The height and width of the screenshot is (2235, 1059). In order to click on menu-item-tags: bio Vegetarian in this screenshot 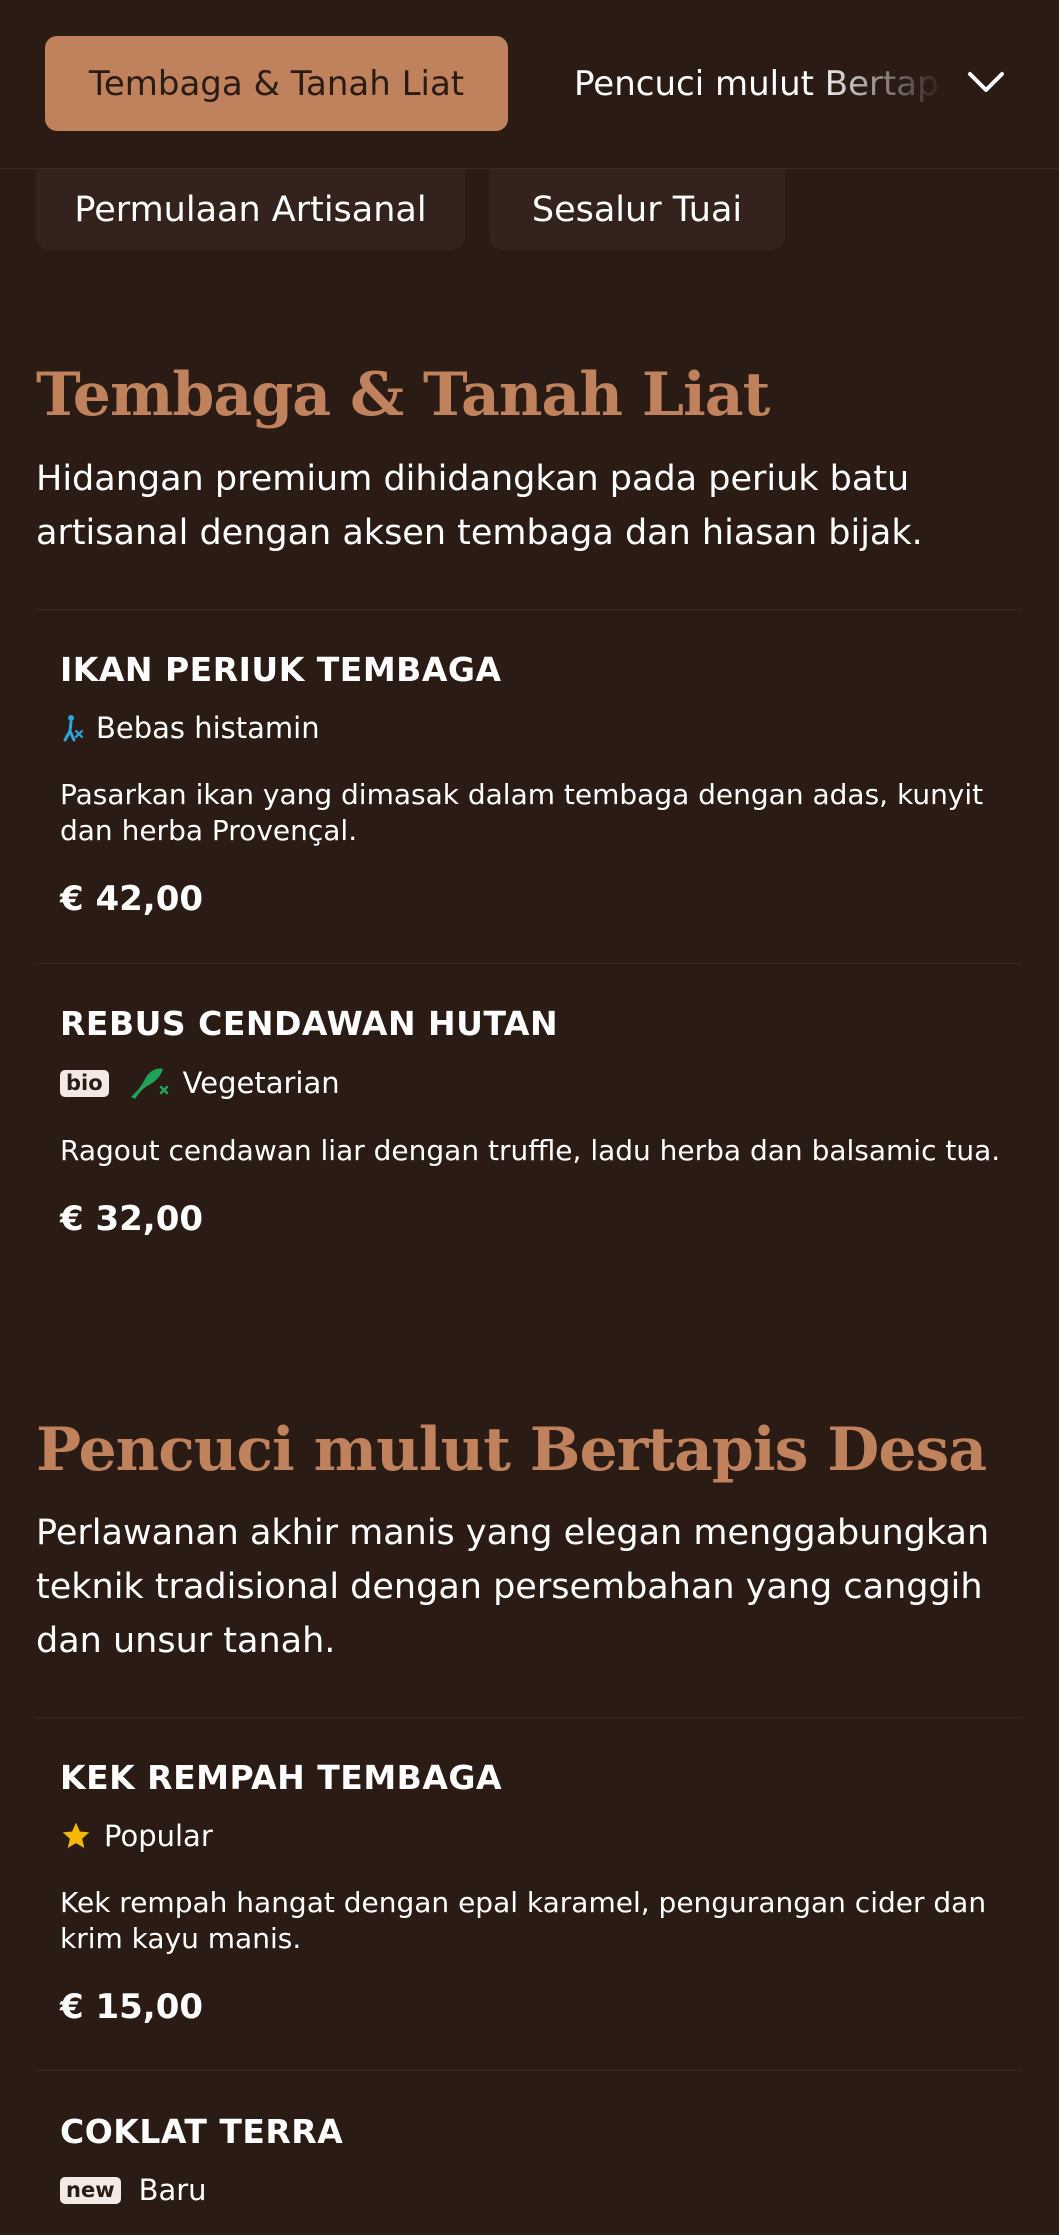, I will do `click(530, 1083)`.